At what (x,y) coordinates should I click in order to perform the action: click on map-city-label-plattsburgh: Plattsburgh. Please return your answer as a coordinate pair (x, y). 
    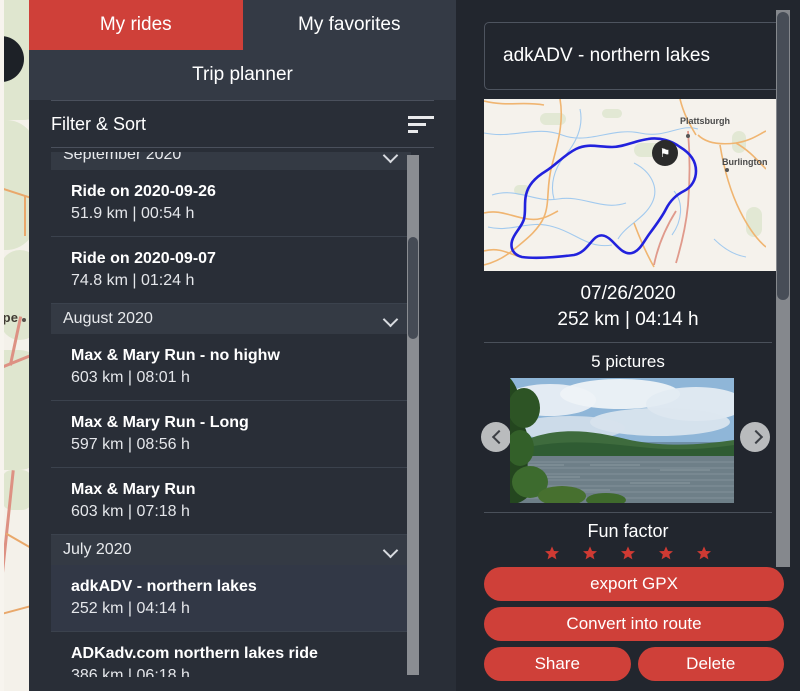
    Looking at the image, I should click on (705, 121).